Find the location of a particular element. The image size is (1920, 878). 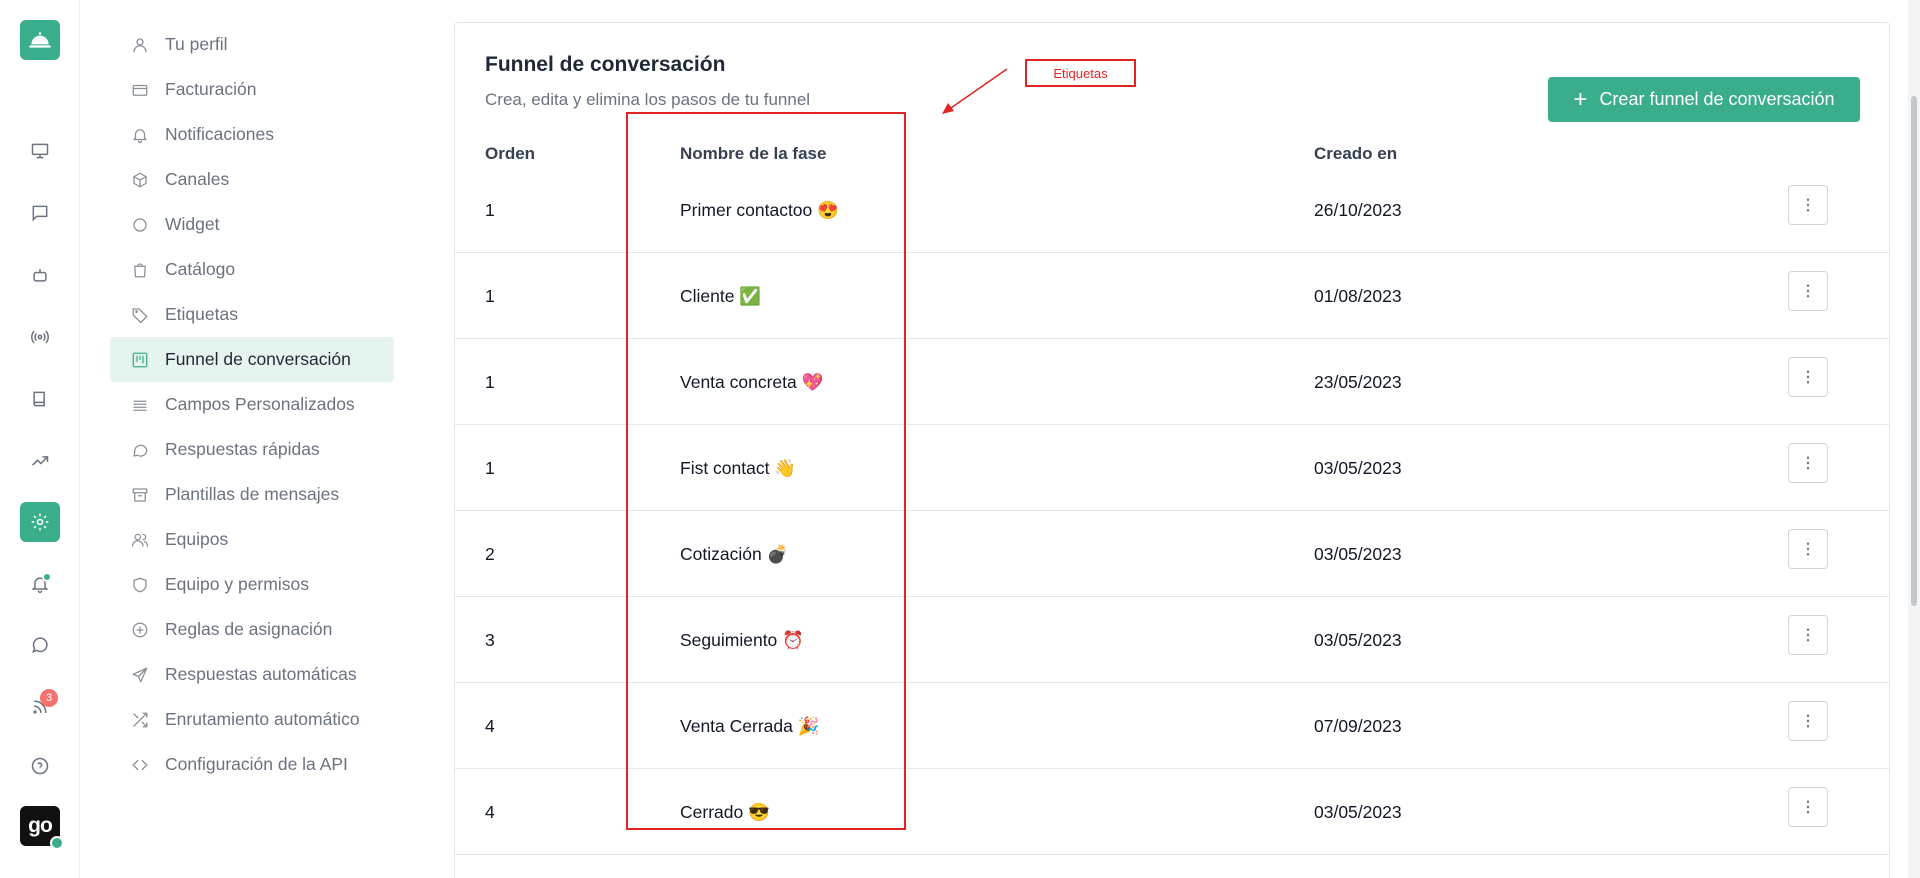

logo is located at coordinates (40, 40).